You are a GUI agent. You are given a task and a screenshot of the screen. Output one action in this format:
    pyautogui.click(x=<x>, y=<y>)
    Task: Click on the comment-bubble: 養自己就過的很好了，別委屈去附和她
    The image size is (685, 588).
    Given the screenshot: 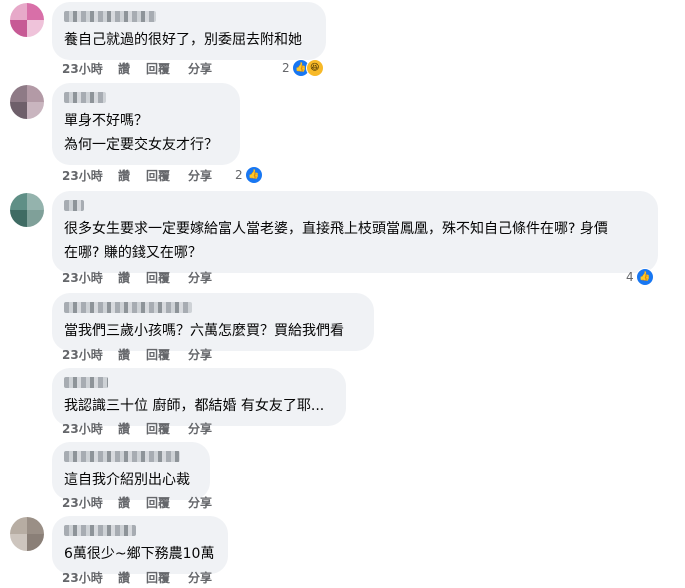 What is the action you would take?
    pyautogui.click(x=189, y=31)
    